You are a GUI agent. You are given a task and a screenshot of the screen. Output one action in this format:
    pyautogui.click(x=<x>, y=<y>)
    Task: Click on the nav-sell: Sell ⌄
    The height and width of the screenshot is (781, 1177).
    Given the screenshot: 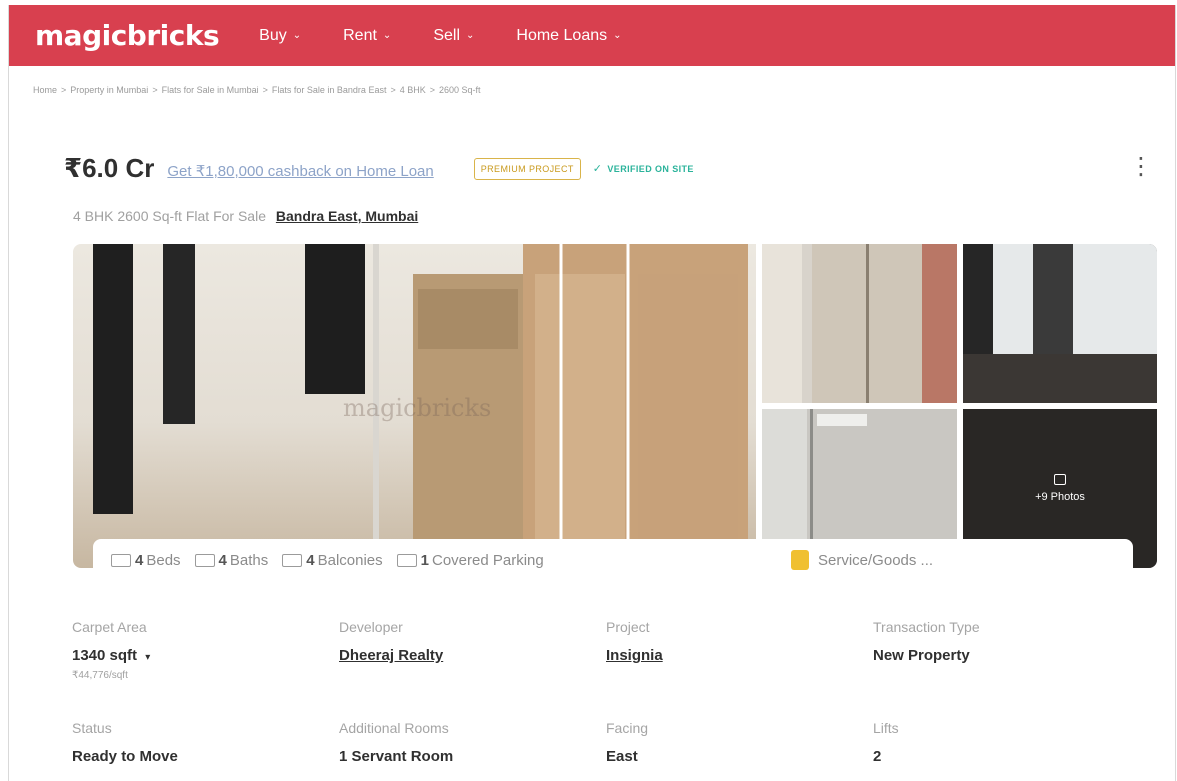 What is the action you would take?
    pyautogui.click(x=453, y=36)
    